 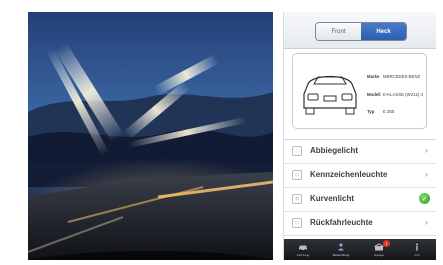 I want to click on tab-label: Fahrzeug, so click(x=303, y=255).